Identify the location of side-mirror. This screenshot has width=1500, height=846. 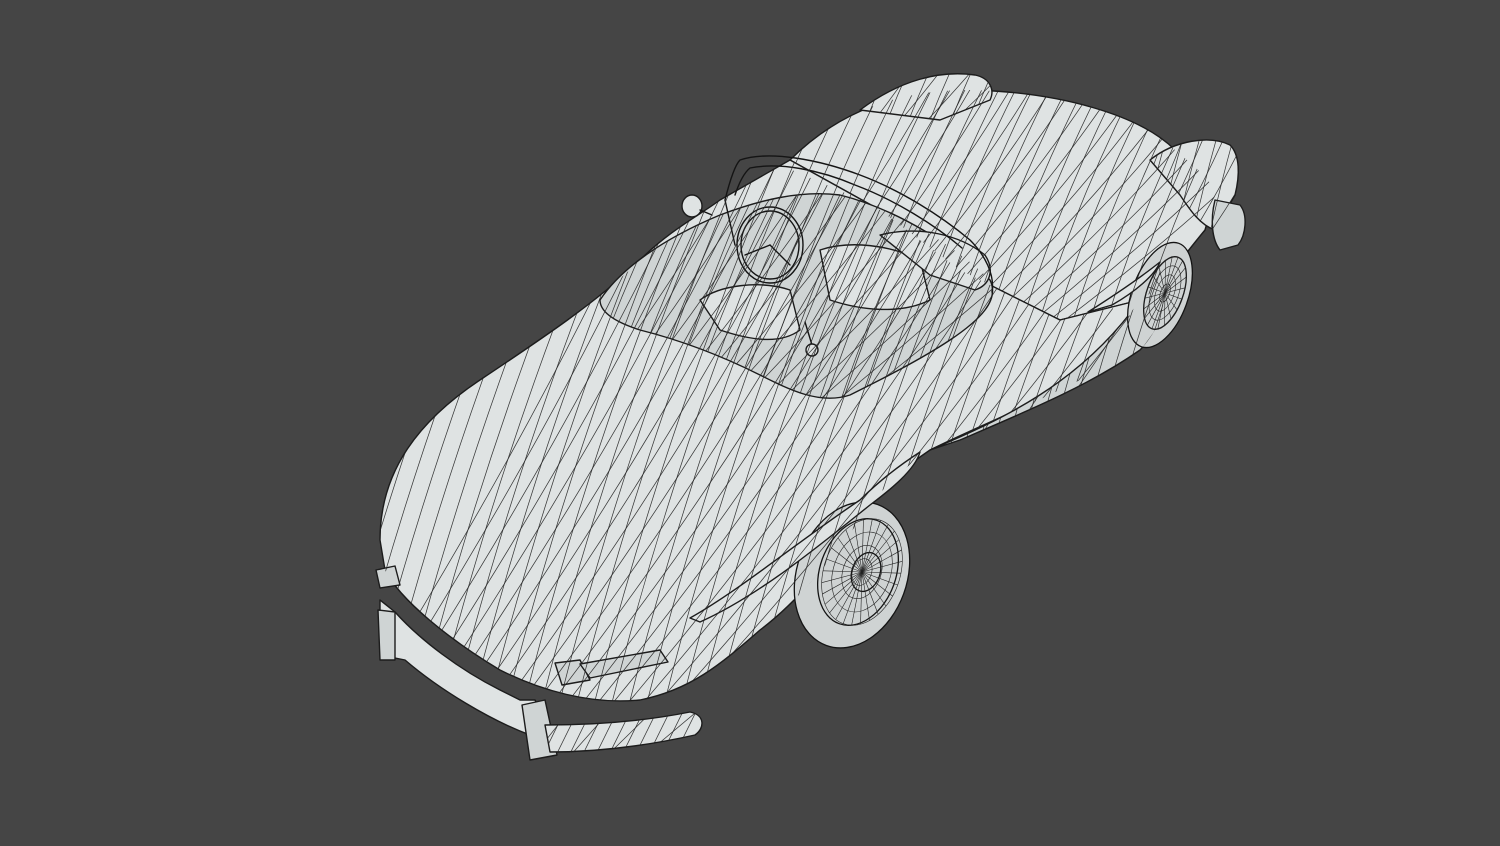
(697, 206).